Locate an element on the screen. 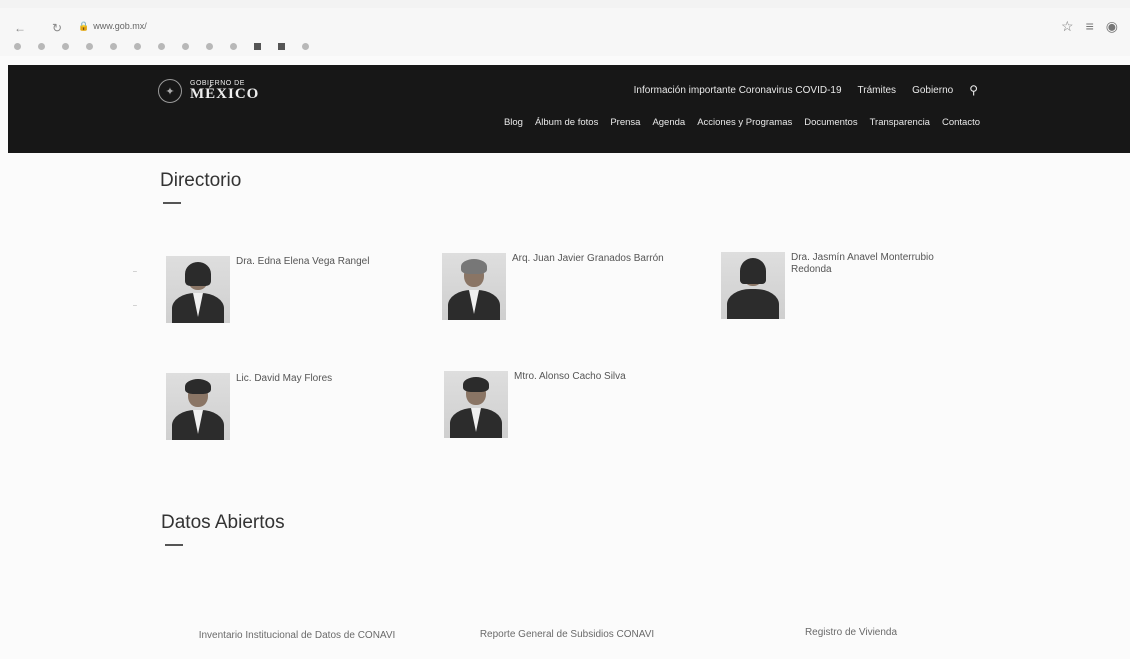 This screenshot has width=1130, height=659. person-card: Mtro. Alonso Cacho Silva is located at coordinates (569, 404).